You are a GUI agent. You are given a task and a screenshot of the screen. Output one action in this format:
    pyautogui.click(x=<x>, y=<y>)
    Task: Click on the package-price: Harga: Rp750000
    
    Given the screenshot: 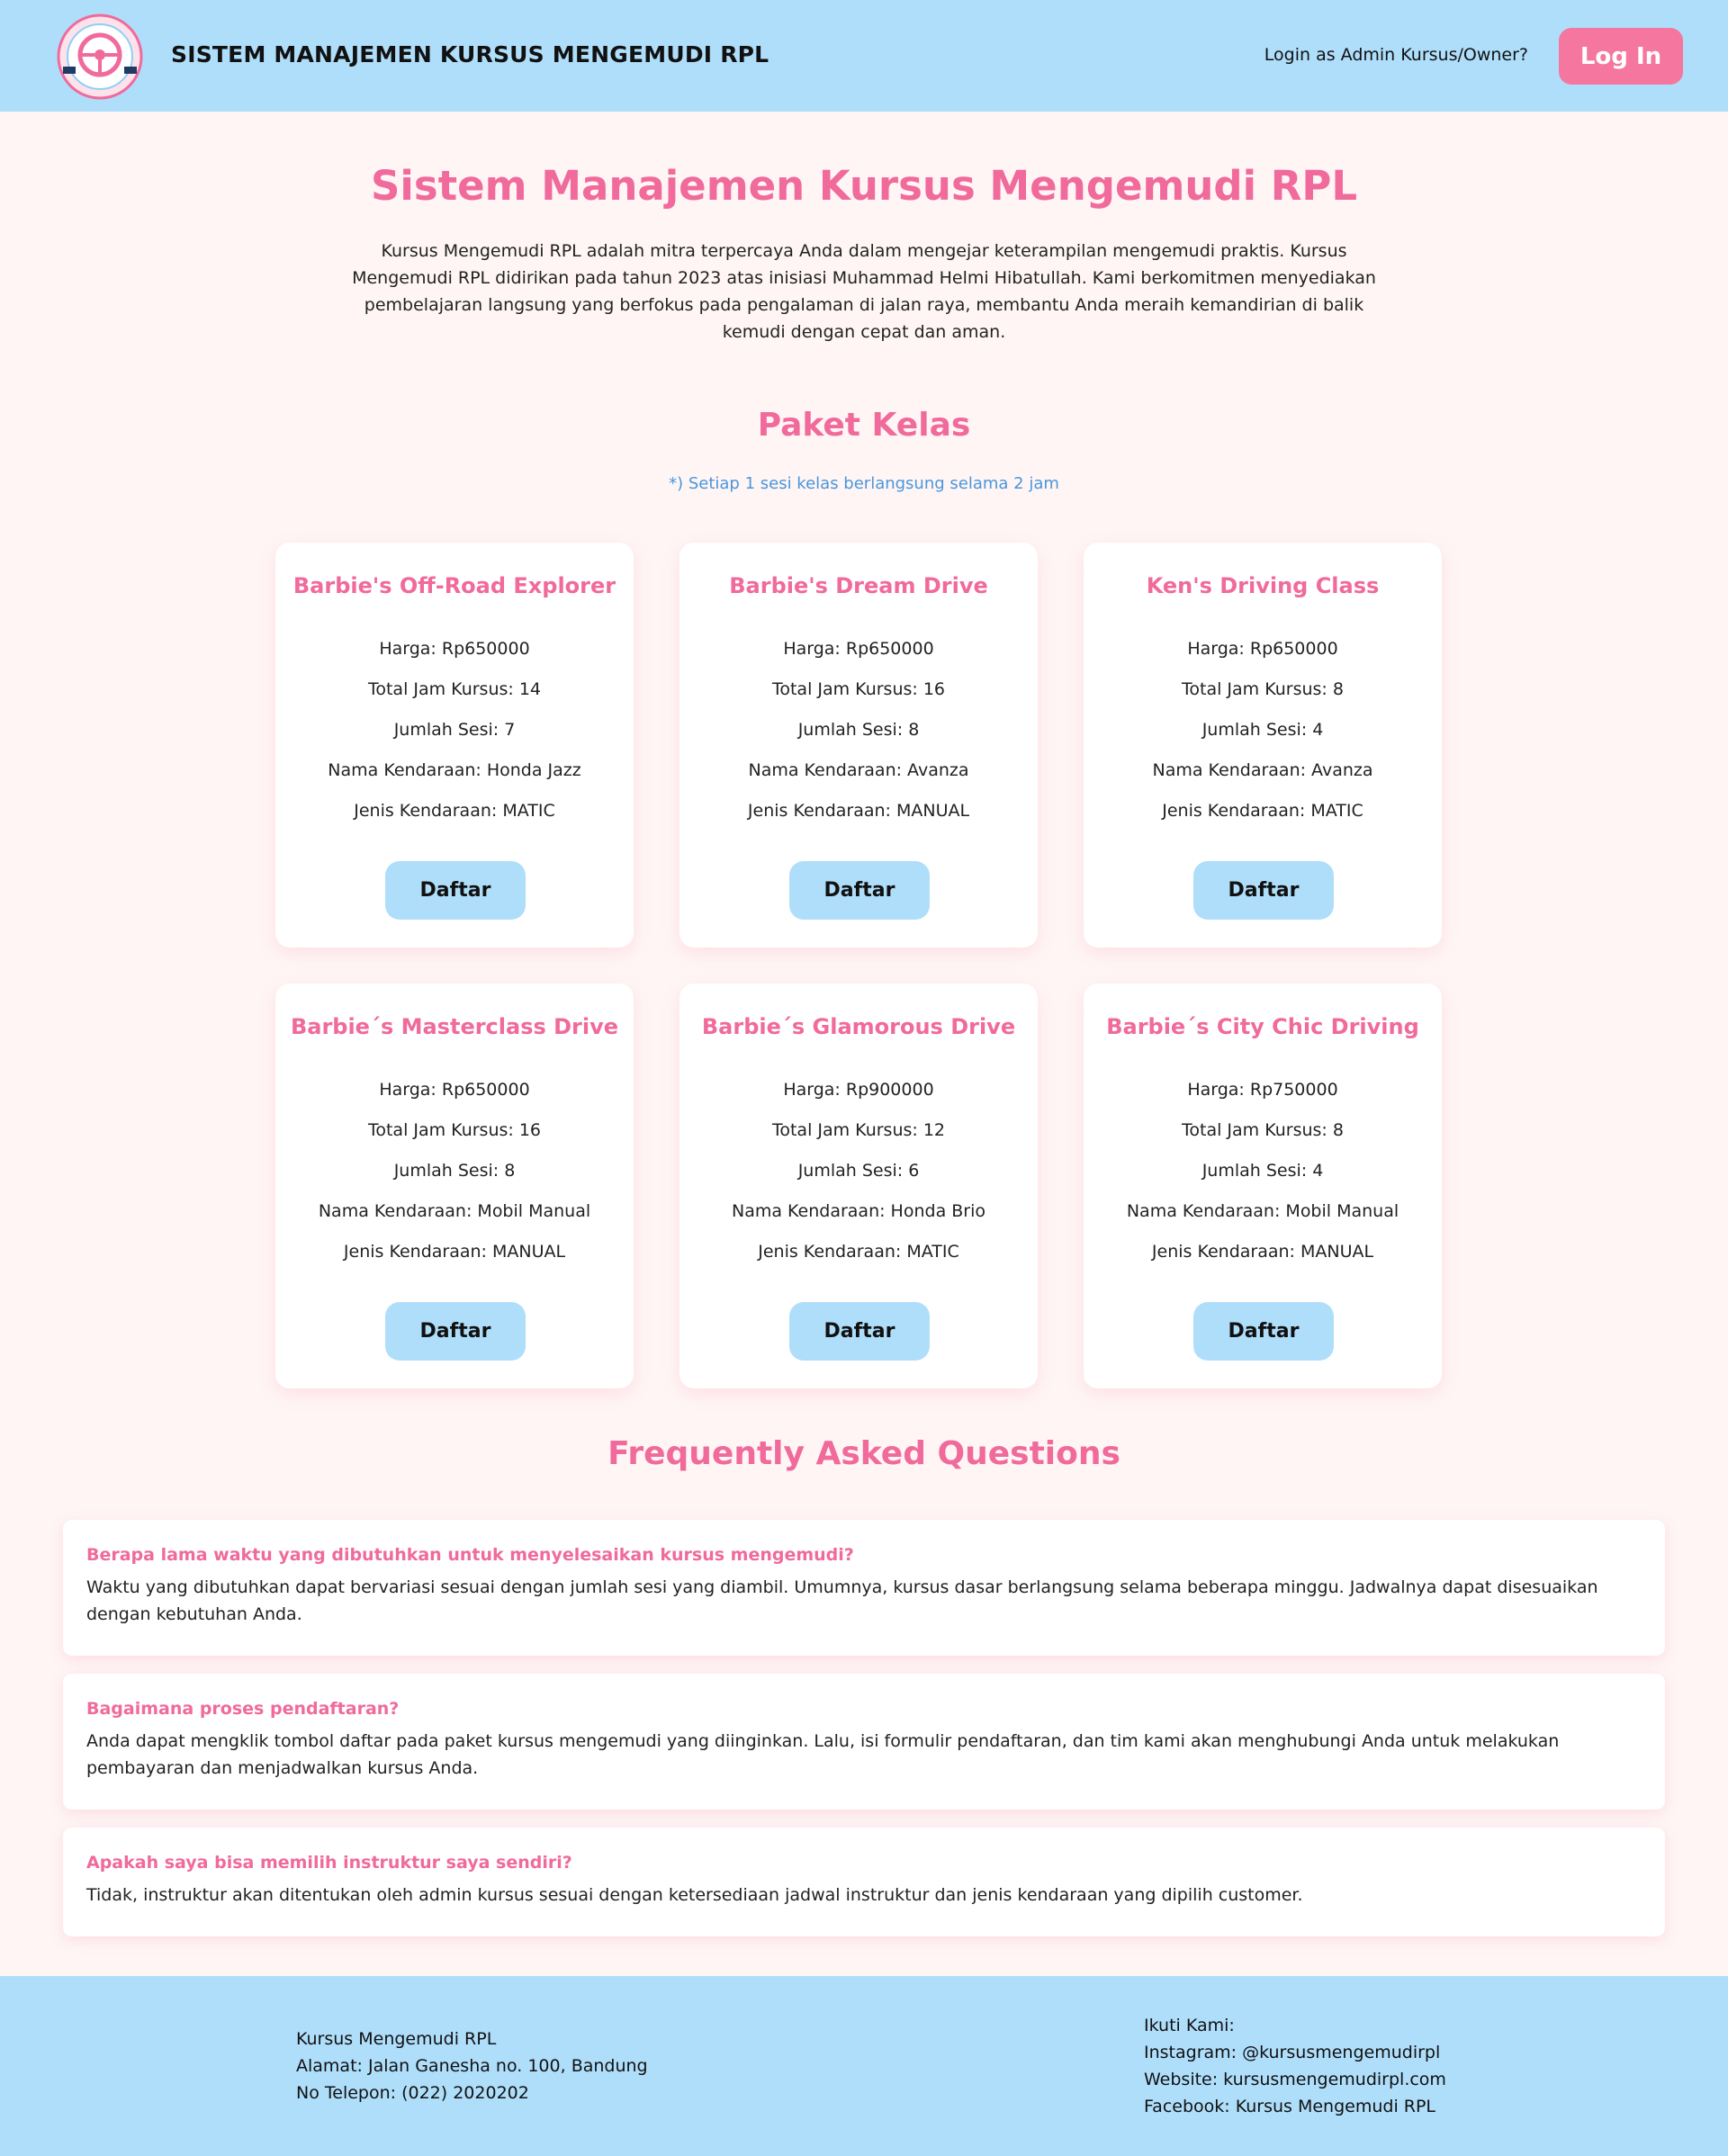 What is the action you would take?
    pyautogui.click(x=1262, y=1090)
    